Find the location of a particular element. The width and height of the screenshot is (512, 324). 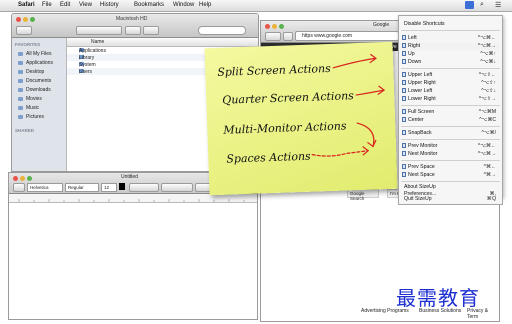

sidebar-item-applications: Applications is located at coordinates (35, 63).